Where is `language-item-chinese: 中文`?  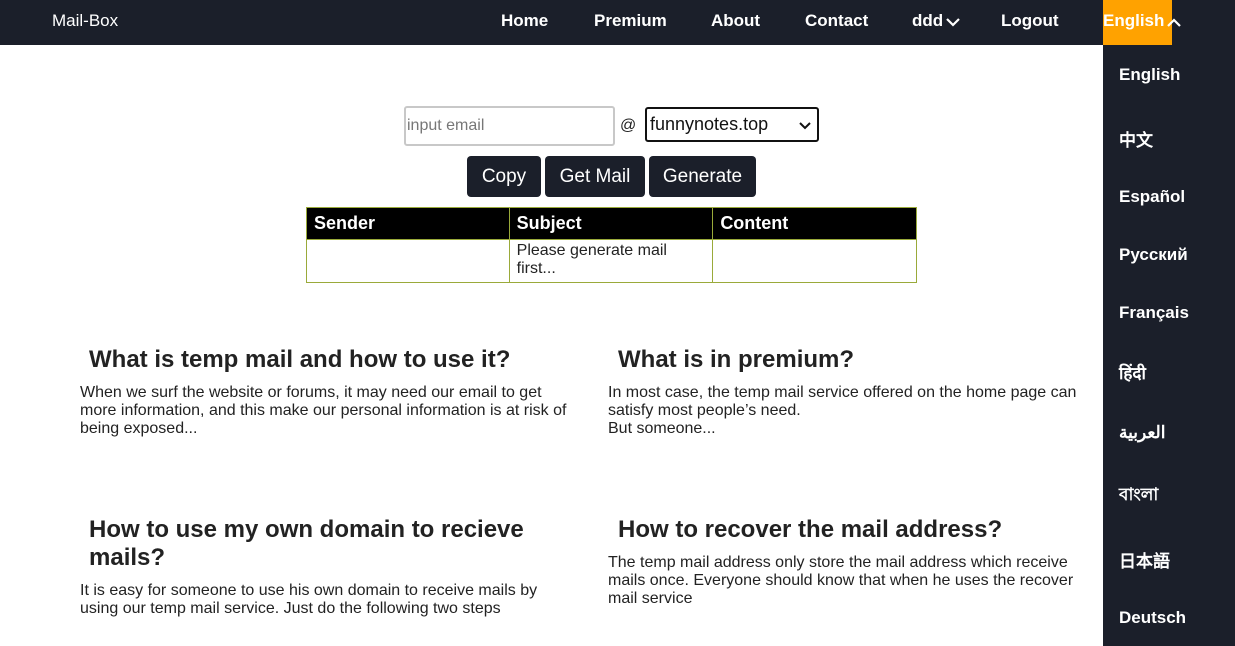
language-item-chinese: 中文 is located at coordinates (1136, 138).